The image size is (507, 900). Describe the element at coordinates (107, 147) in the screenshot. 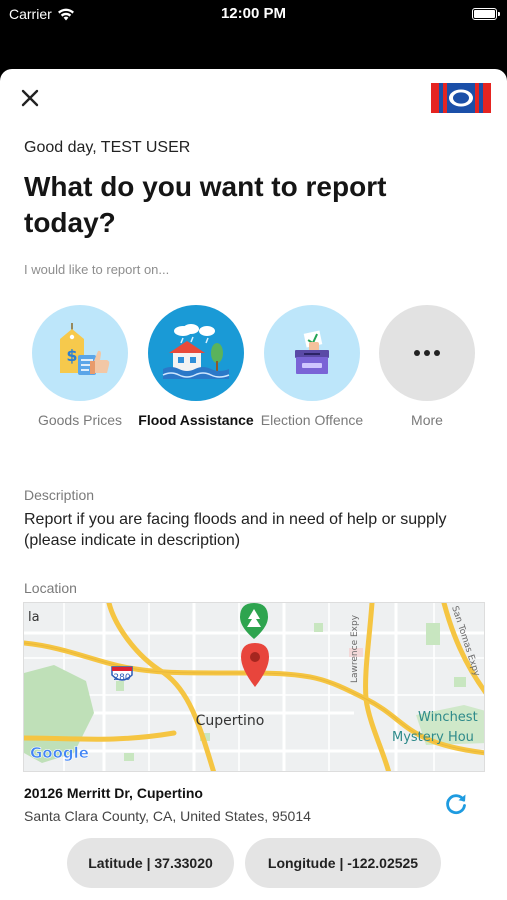

I see `greeting-text: Good day, TEST USER` at that location.